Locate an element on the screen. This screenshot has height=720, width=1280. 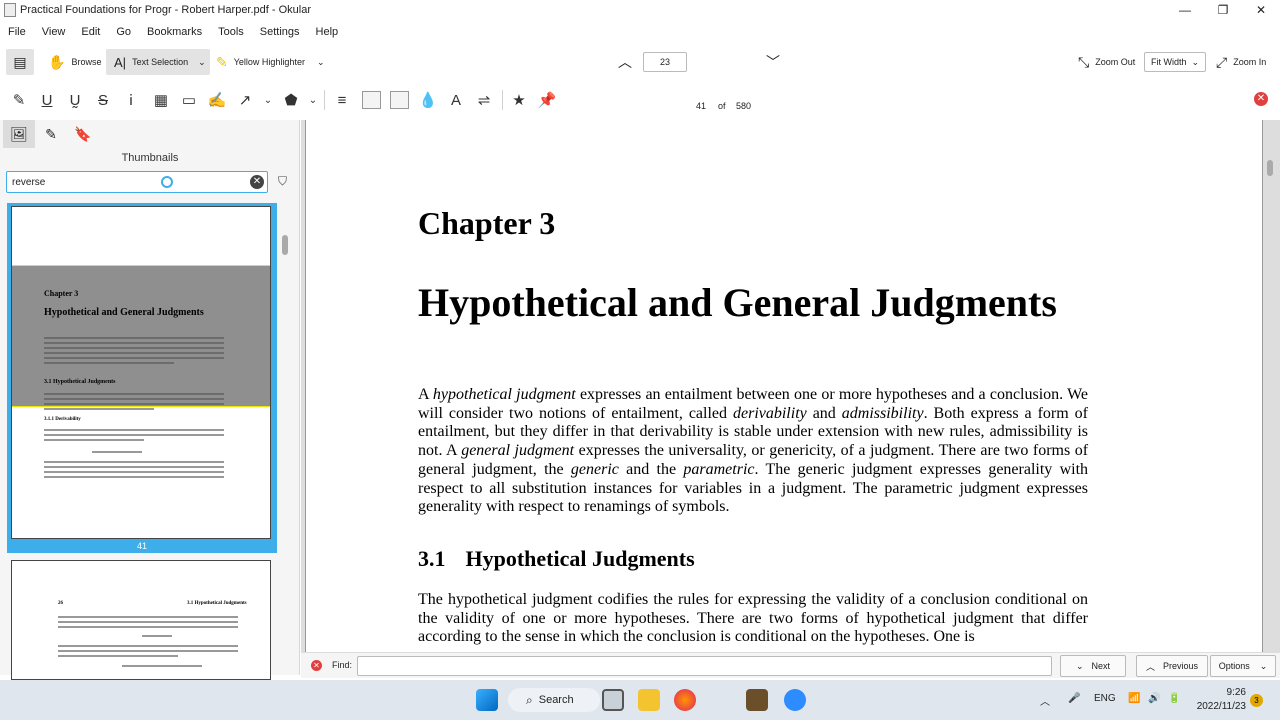
busy-indicator-icon is located at coordinates (167, 182).